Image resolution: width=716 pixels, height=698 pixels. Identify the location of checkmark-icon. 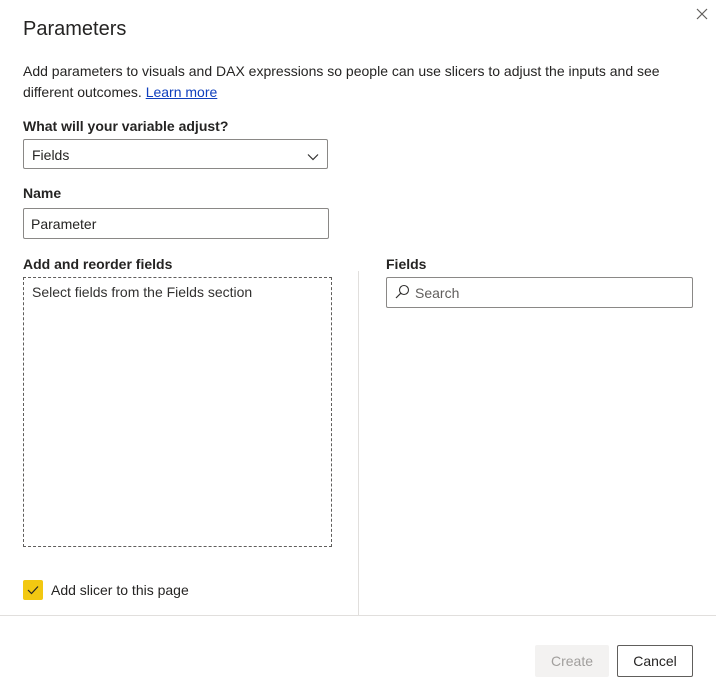
(33, 590).